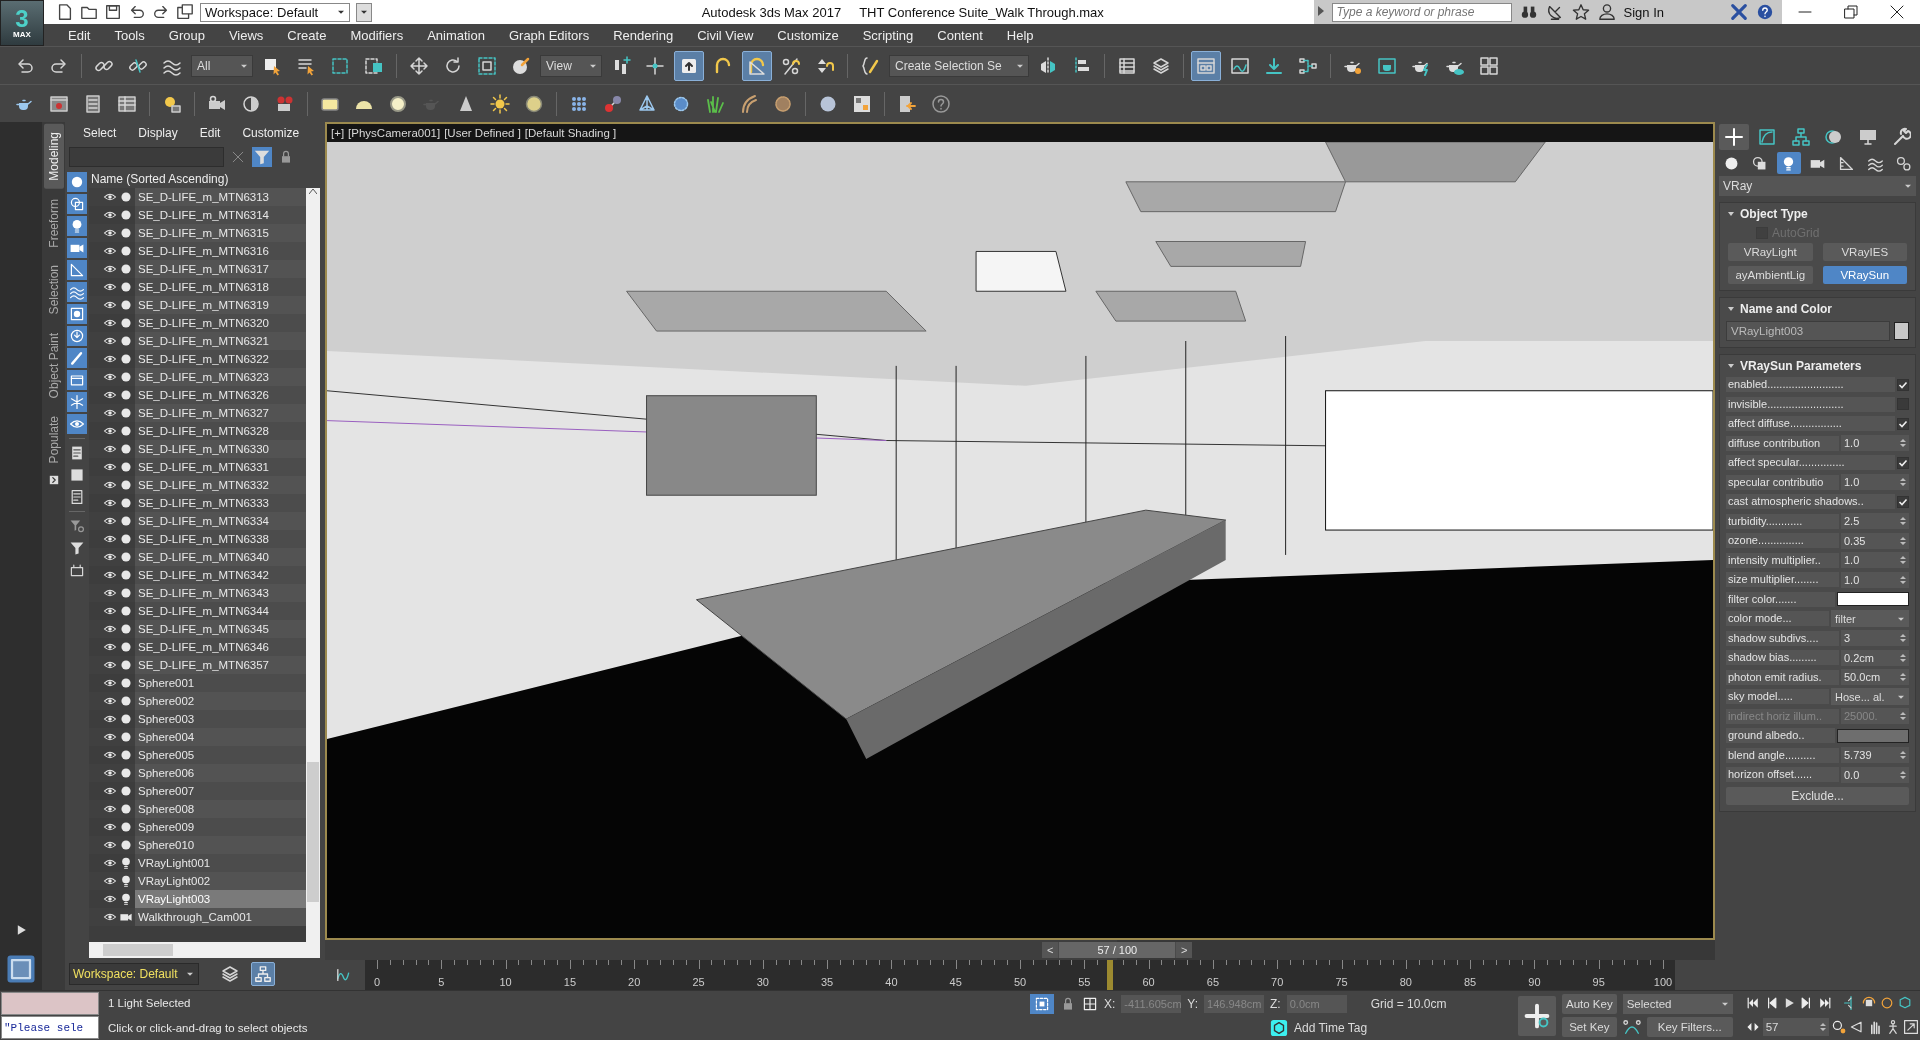 This screenshot has height=1040, width=1920. What do you see at coordinates (1770, 275) in the screenshot?
I see `object-type-button: ayAmbientLig` at bounding box center [1770, 275].